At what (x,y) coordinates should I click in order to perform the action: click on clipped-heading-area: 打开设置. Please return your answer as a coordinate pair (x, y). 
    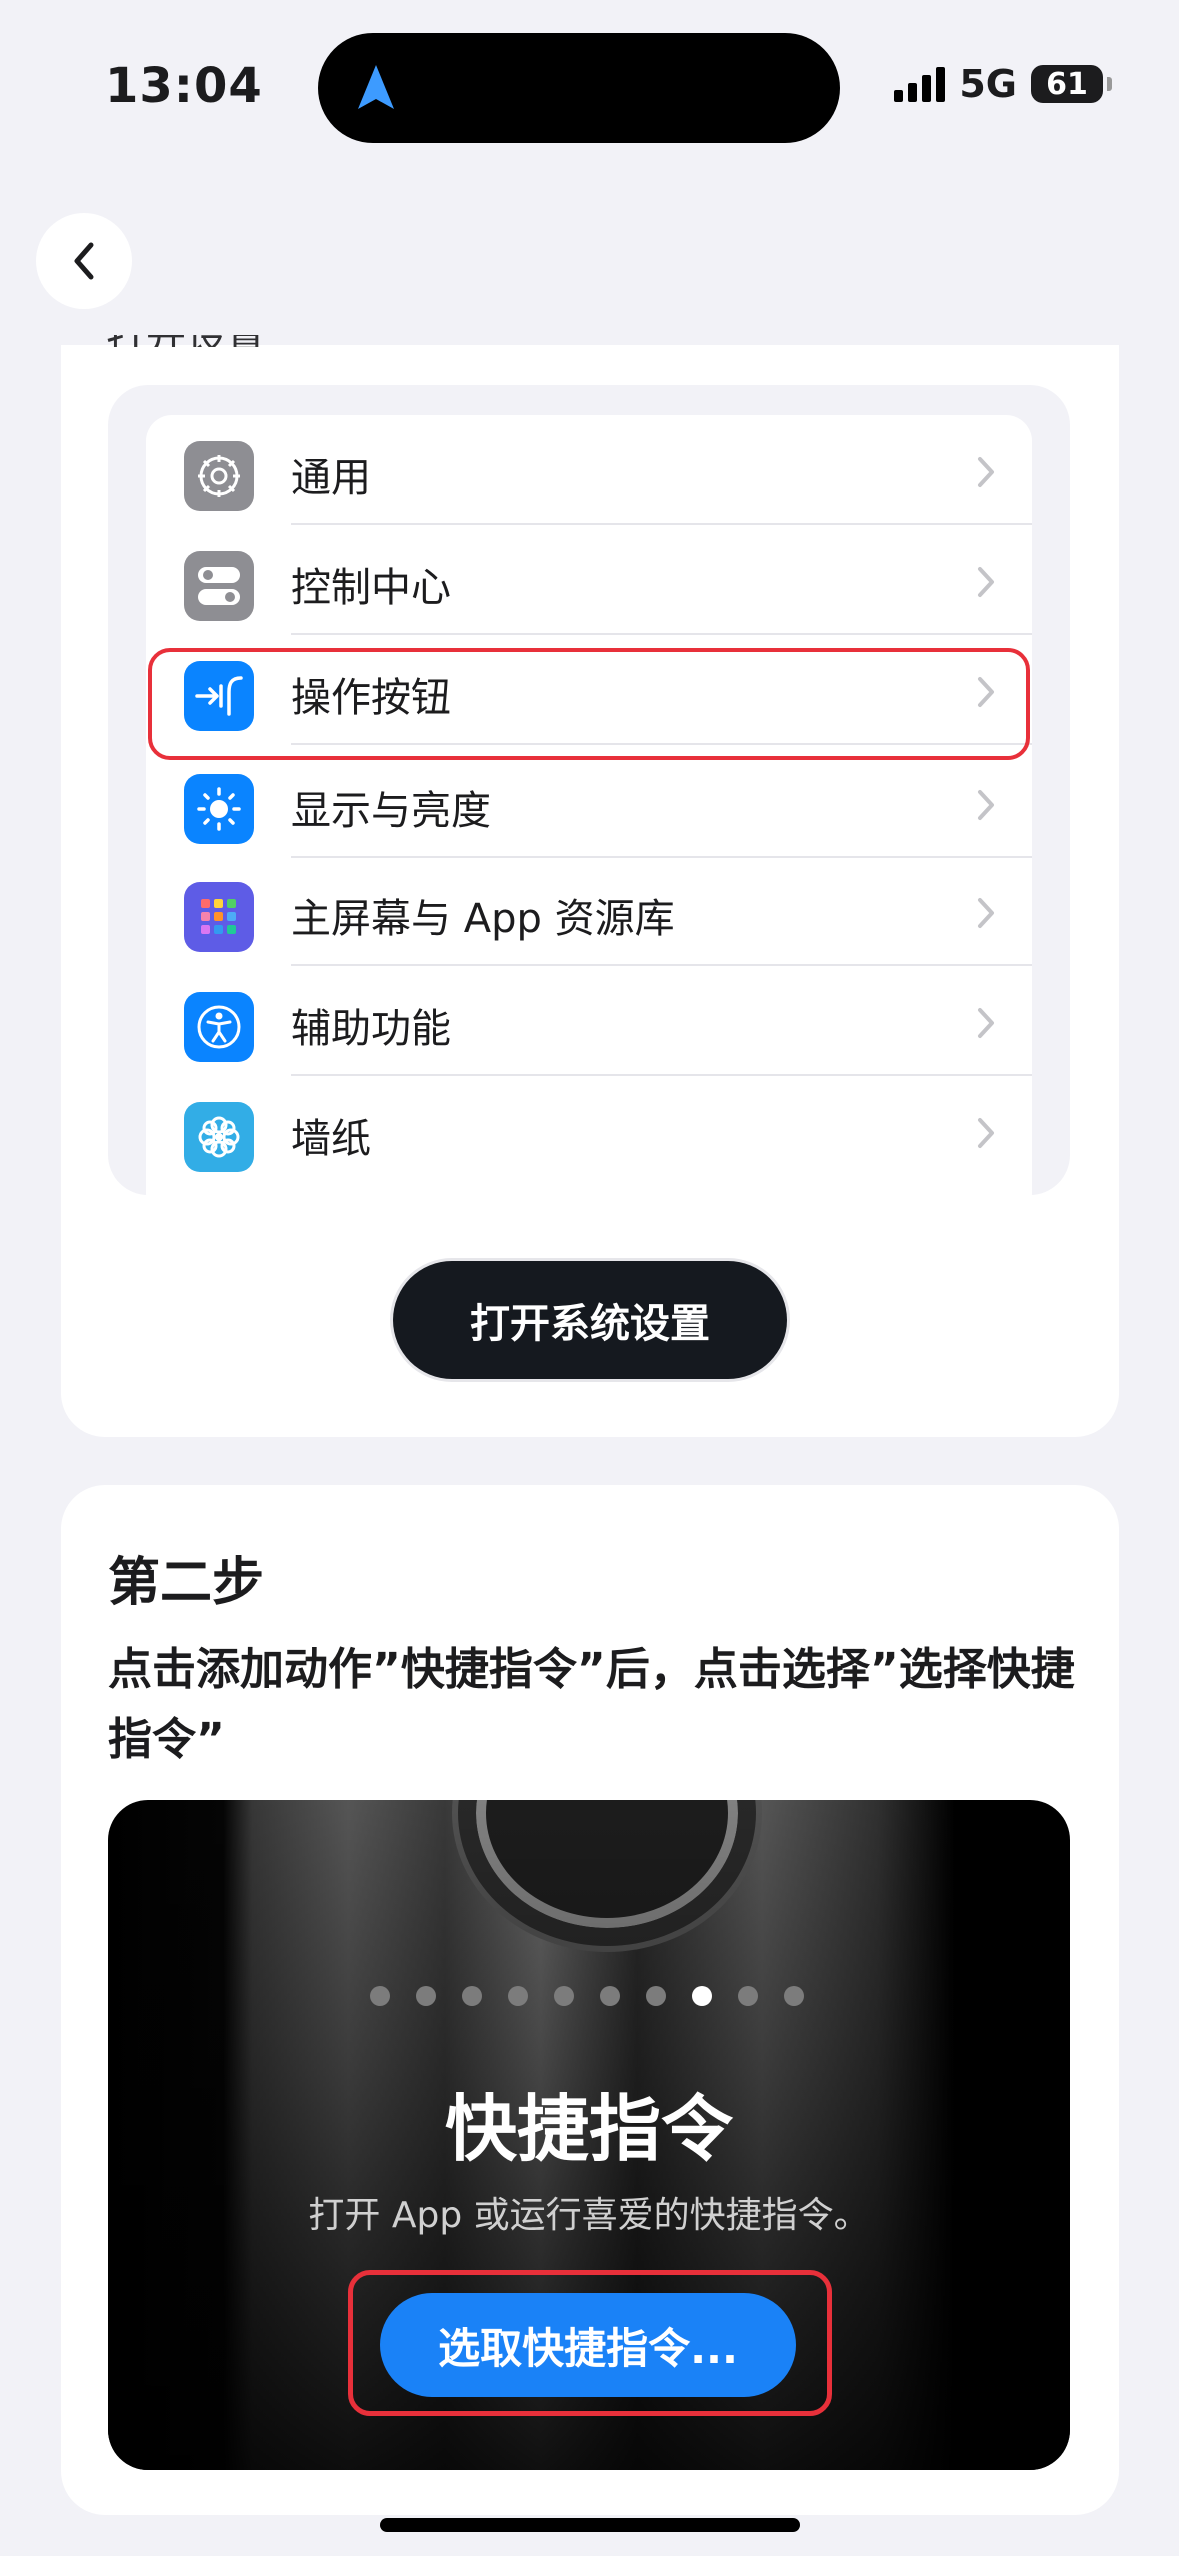
    Looking at the image, I should click on (590, 349).